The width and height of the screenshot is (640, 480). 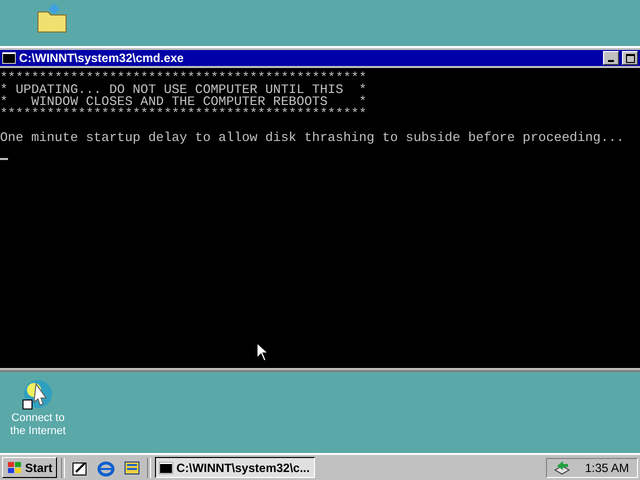 I want to click on maximize-button, so click(x=630, y=58).